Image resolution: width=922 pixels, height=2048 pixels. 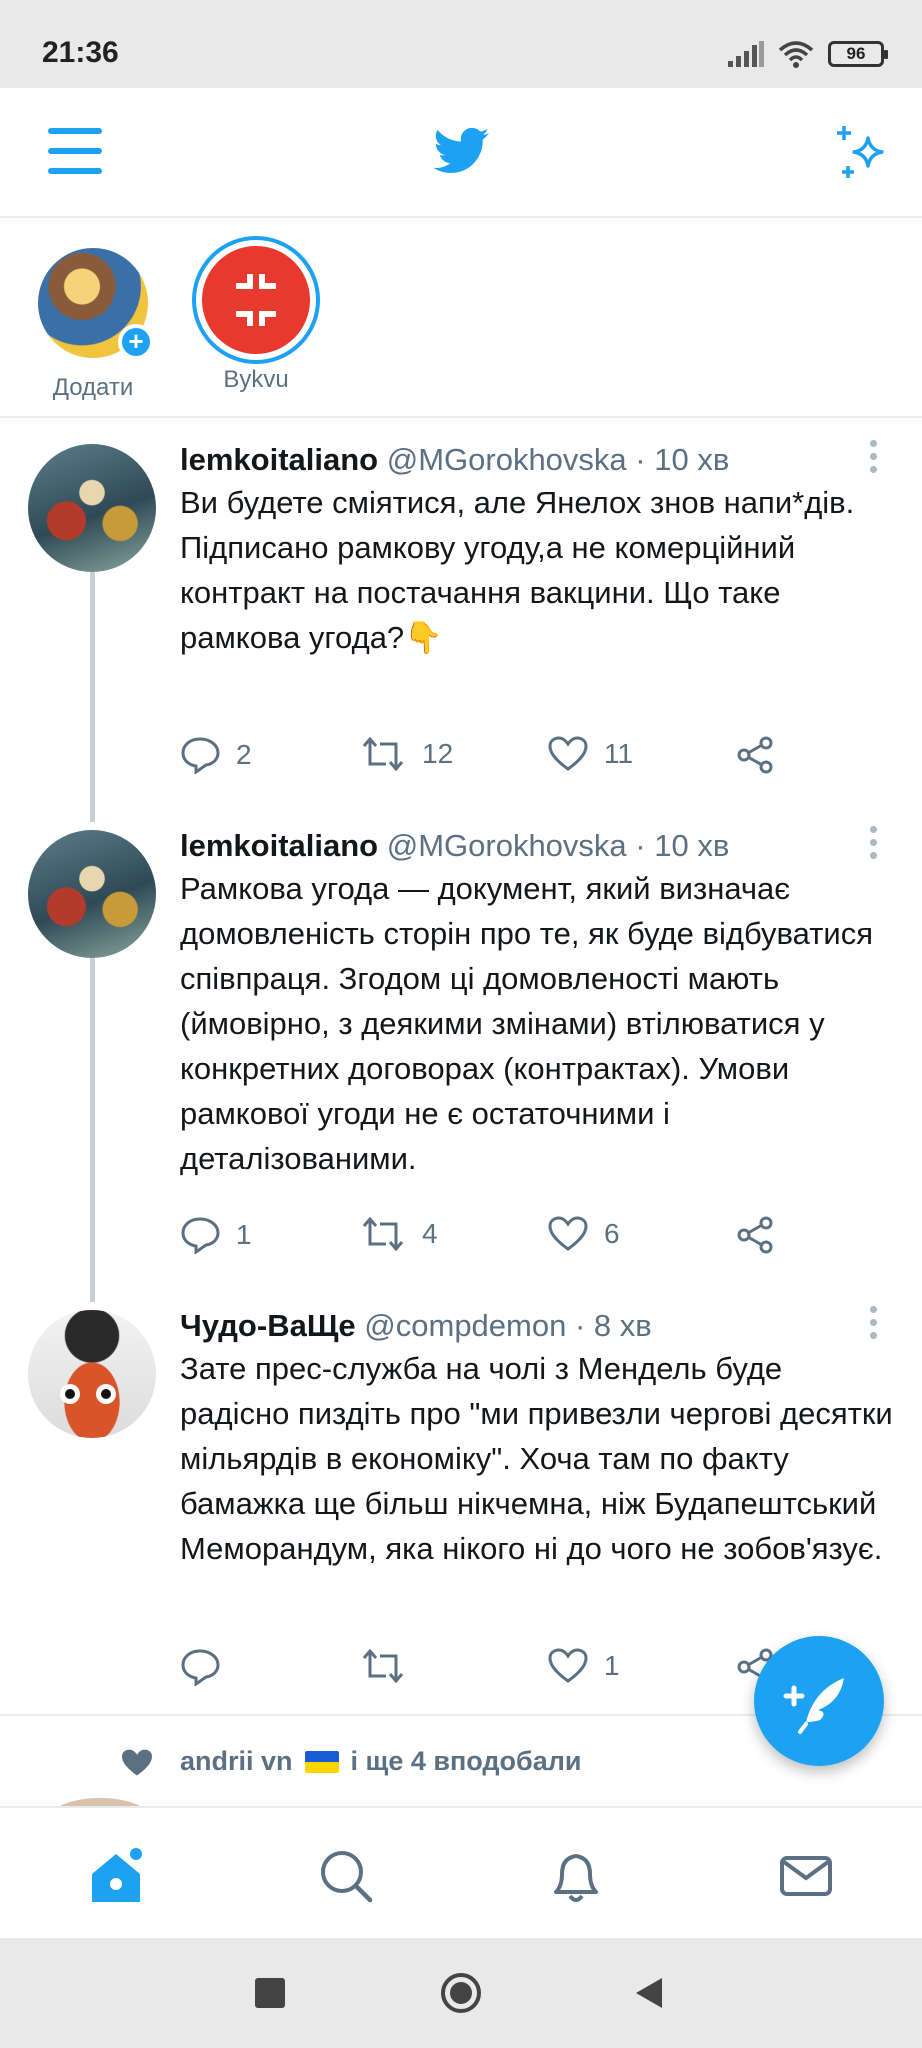 I want to click on fleet-ring, so click(x=256, y=300).